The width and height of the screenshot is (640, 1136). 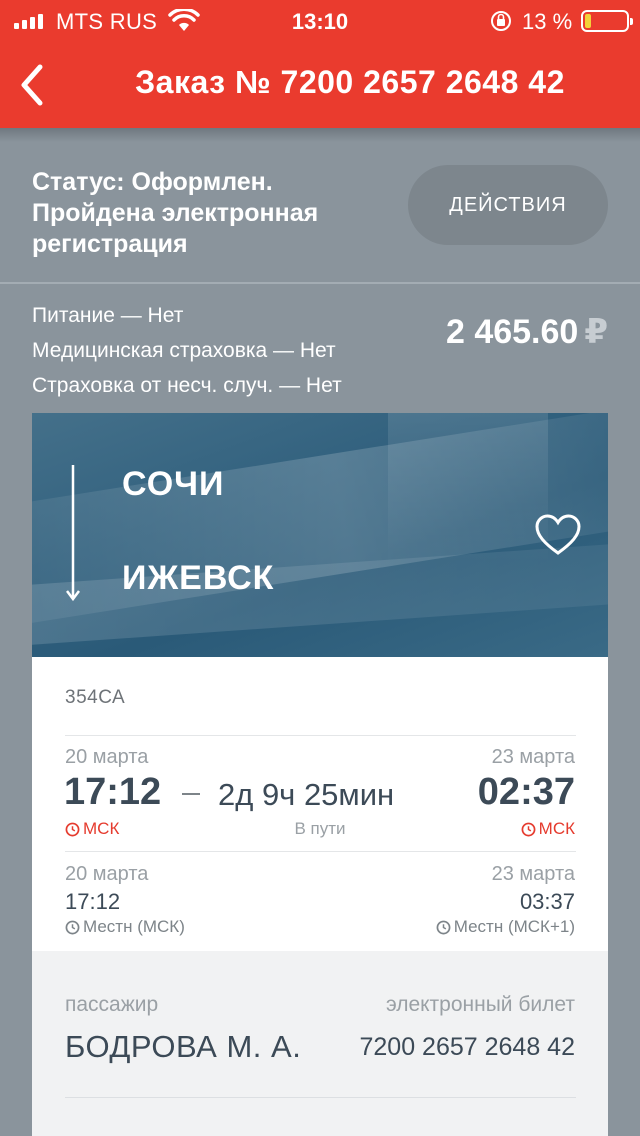 I want to click on status-bar: MTS RUS 13:10 13 %, so click(x=320, y=21).